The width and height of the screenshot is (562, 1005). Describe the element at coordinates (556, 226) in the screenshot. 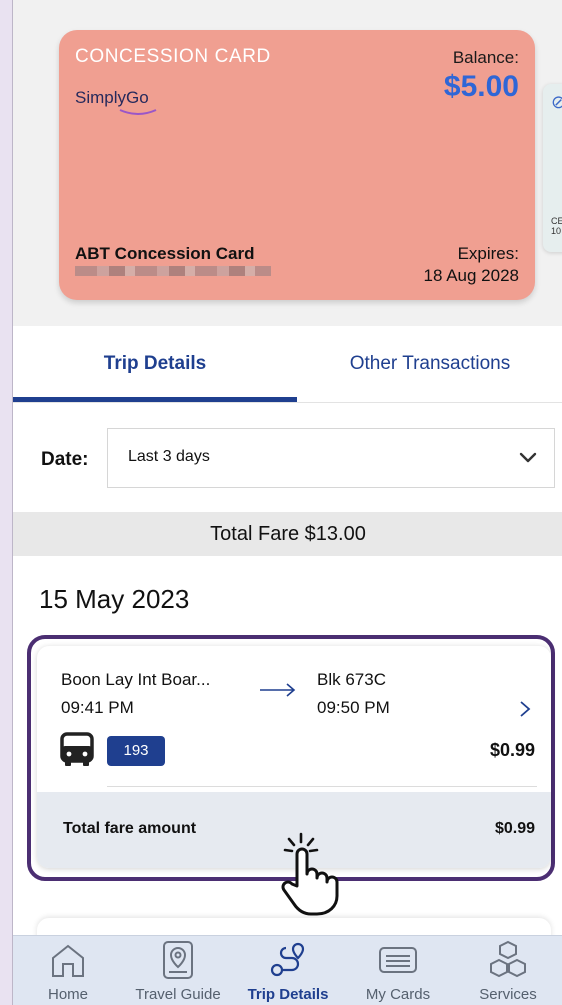

I see `next-card-text: CE 10` at that location.